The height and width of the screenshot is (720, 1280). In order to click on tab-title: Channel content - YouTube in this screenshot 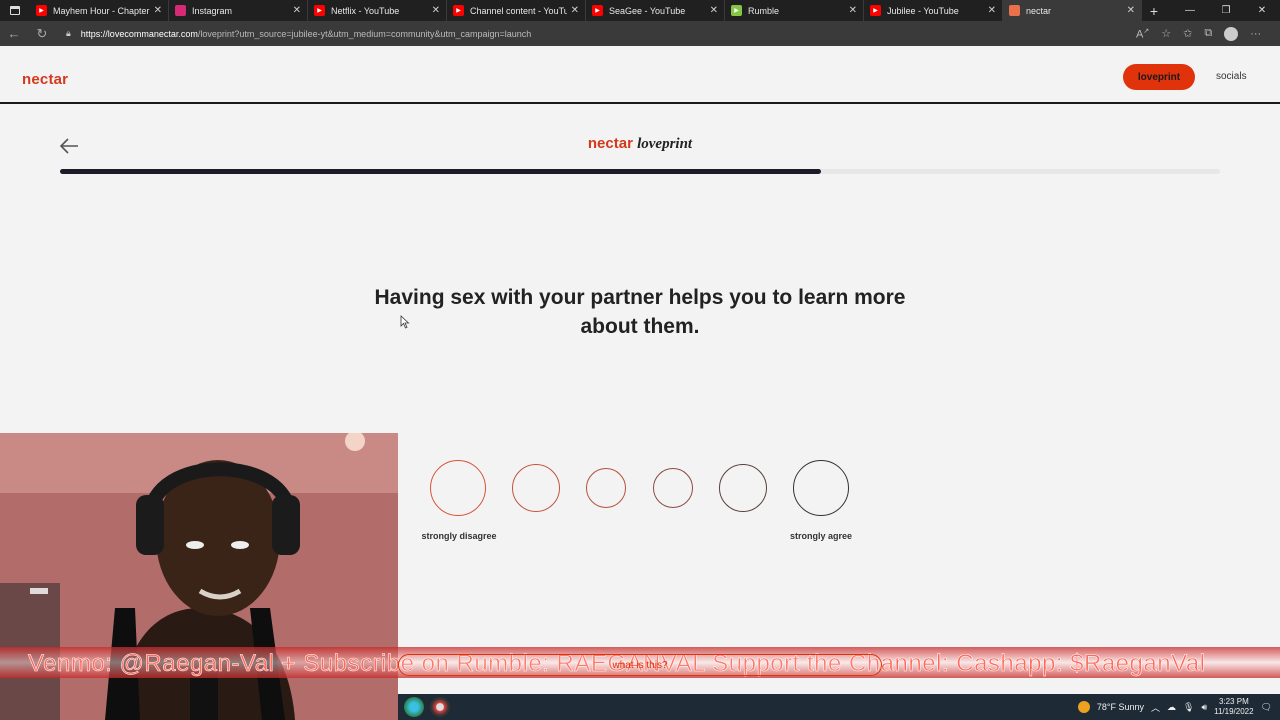, I will do `click(518, 10)`.